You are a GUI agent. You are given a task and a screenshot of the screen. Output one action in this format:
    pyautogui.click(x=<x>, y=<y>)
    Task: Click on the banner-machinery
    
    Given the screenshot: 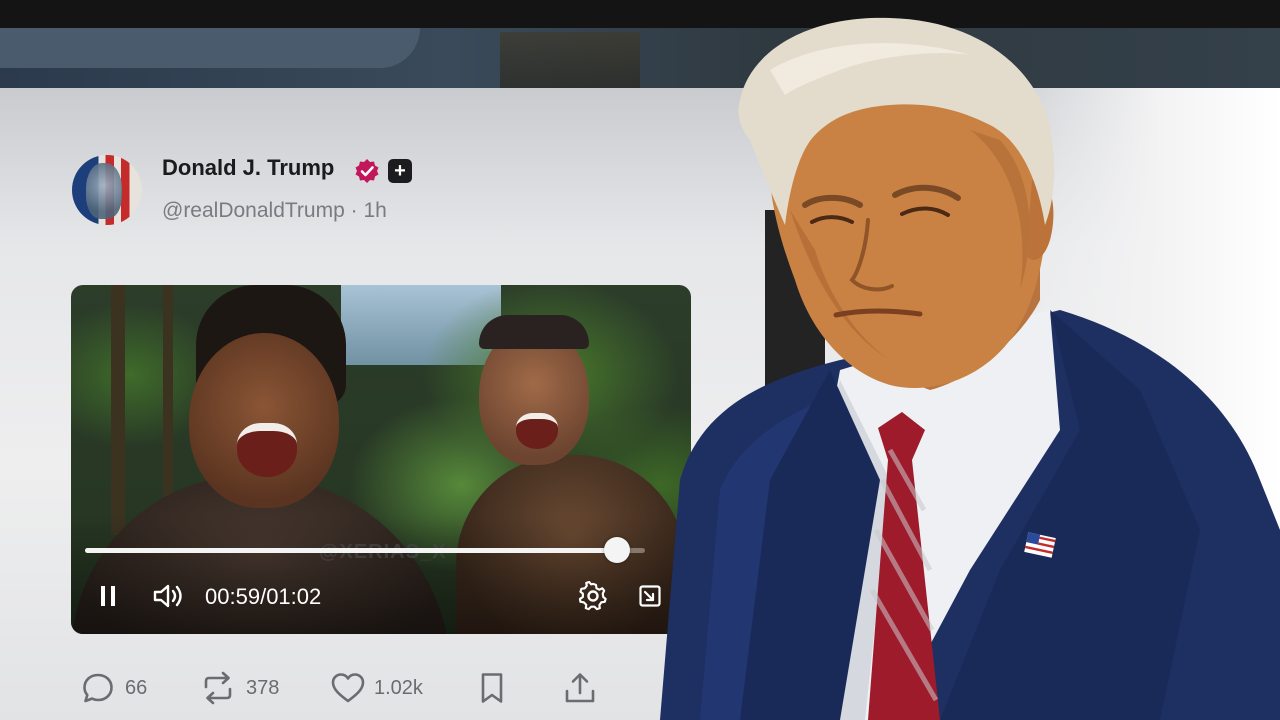 What is the action you would take?
    pyautogui.click(x=570, y=60)
    